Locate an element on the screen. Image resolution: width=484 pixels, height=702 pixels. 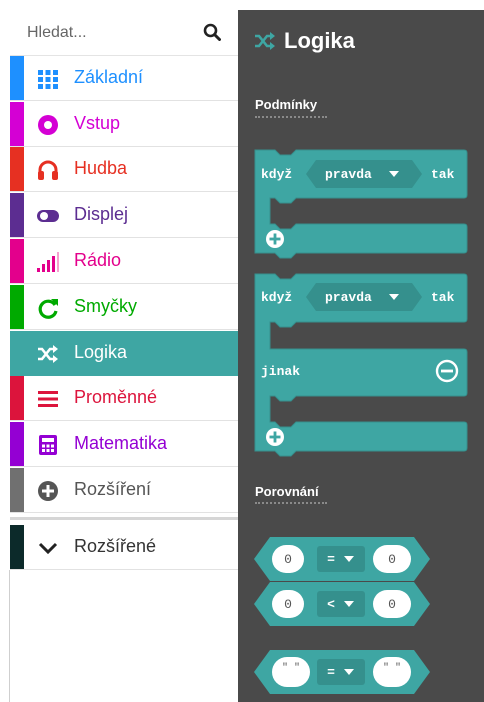
category-smycky: Smyčky is located at coordinates (124, 307).